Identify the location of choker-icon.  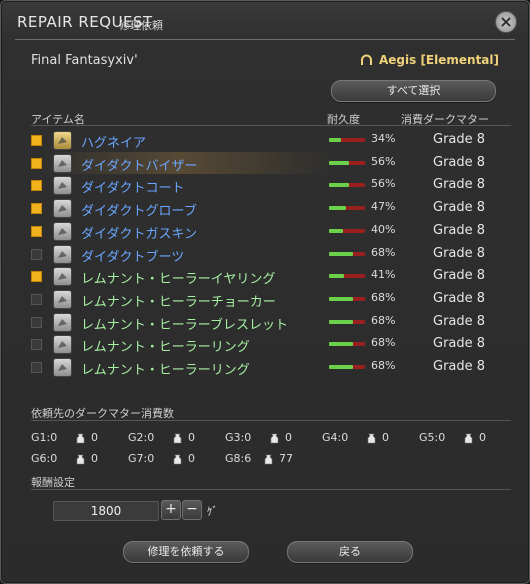
(62, 299).